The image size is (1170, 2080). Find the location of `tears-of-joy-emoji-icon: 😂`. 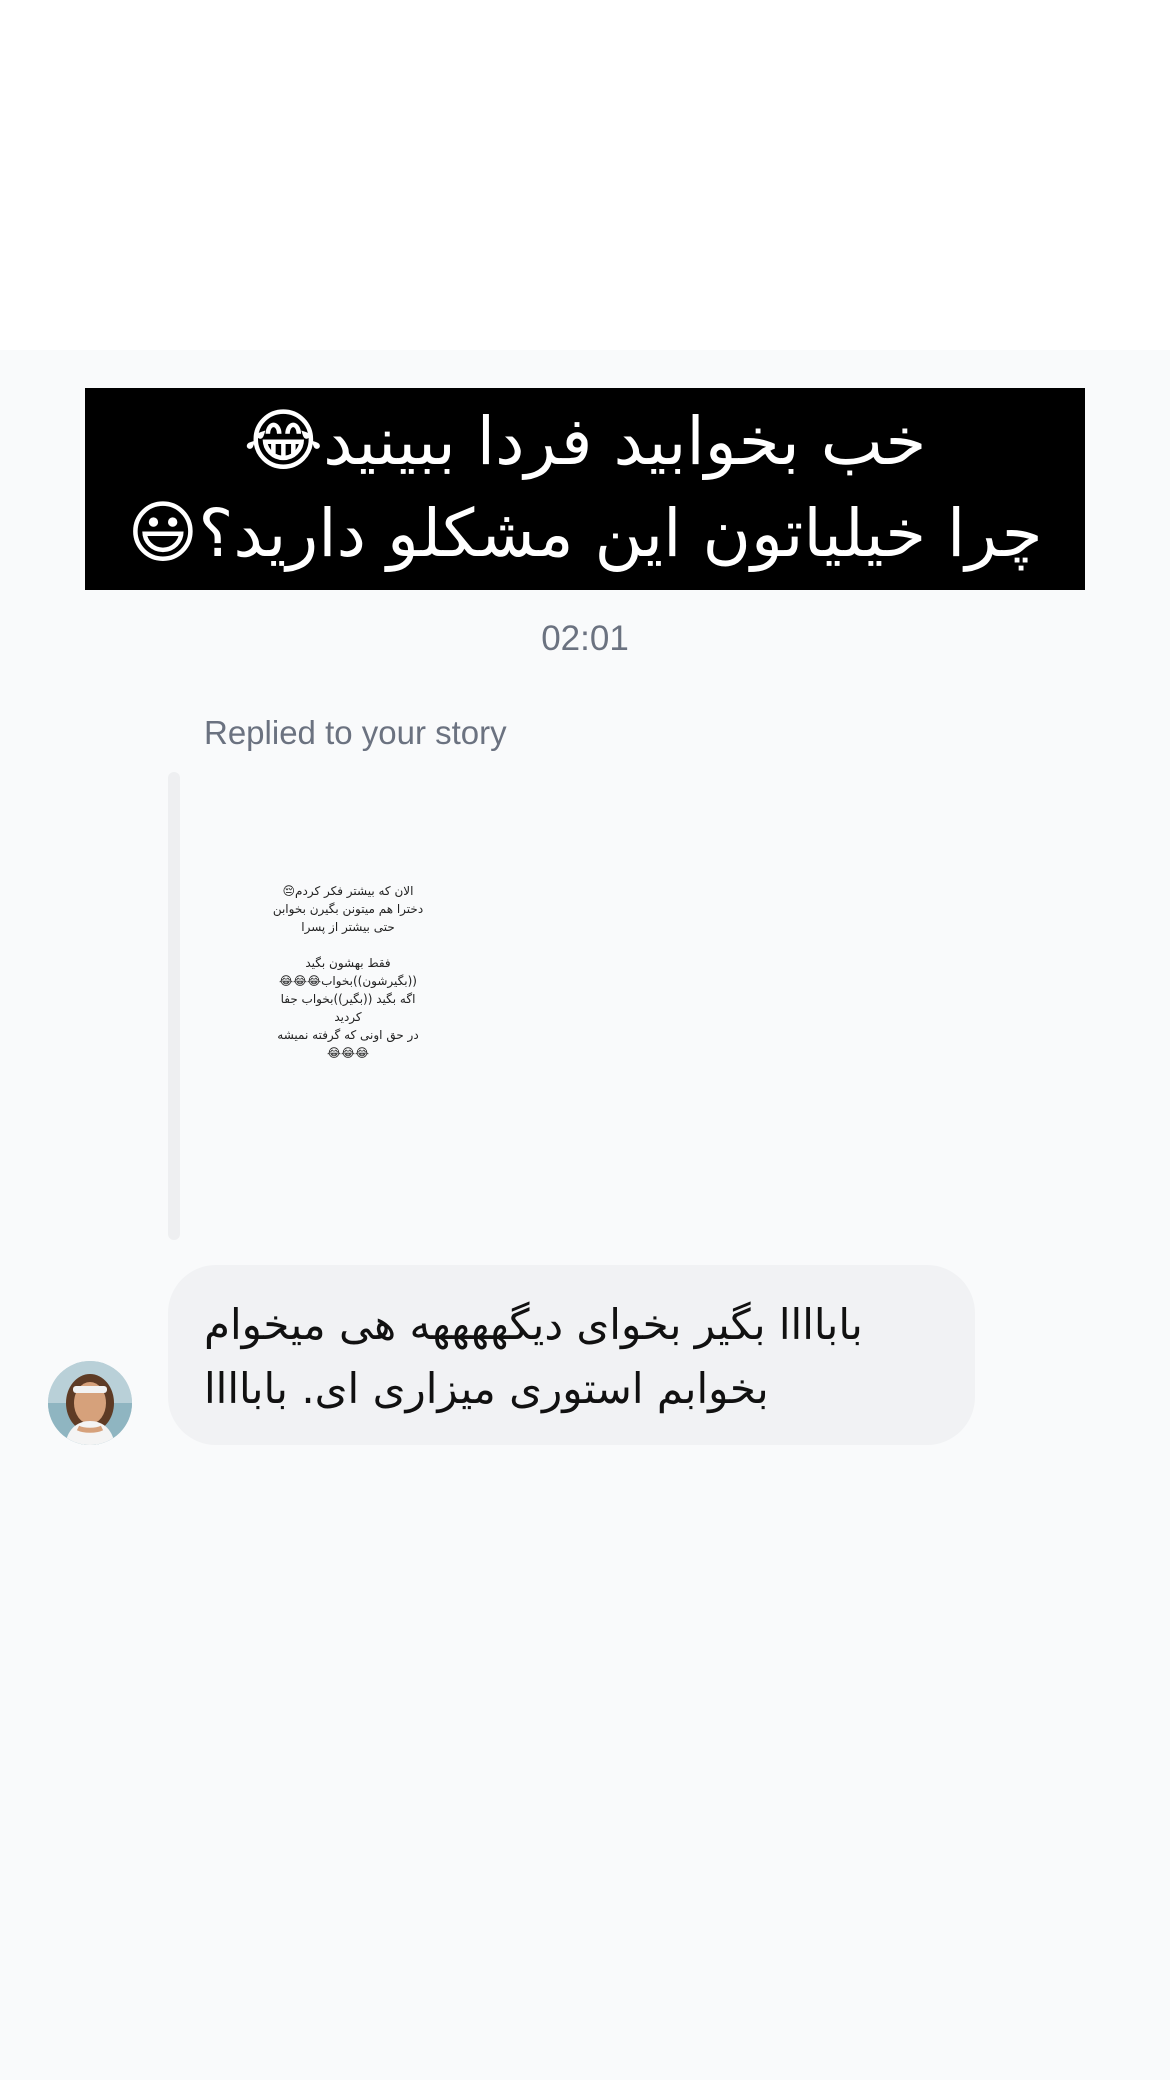

tears-of-joy-emoji-icon: 😂 is located at coordinates (283, 441).